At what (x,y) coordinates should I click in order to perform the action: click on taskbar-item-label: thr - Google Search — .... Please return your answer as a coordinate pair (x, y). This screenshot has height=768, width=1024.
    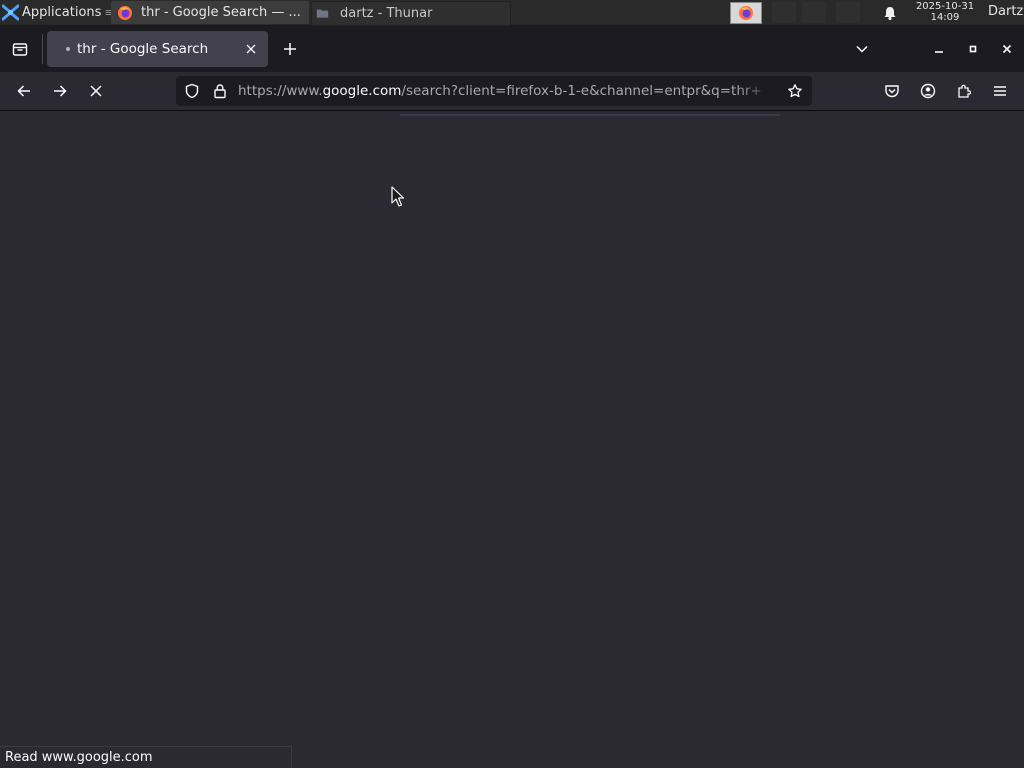
    Looking at the image, I should click on (221, 12).